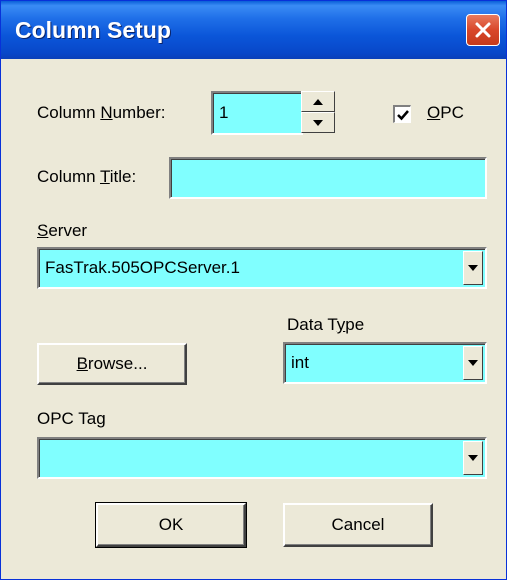  Describe the element at coordinates (262, 458) in the screenshot. I see `opc-tag-dropdown` at that location.